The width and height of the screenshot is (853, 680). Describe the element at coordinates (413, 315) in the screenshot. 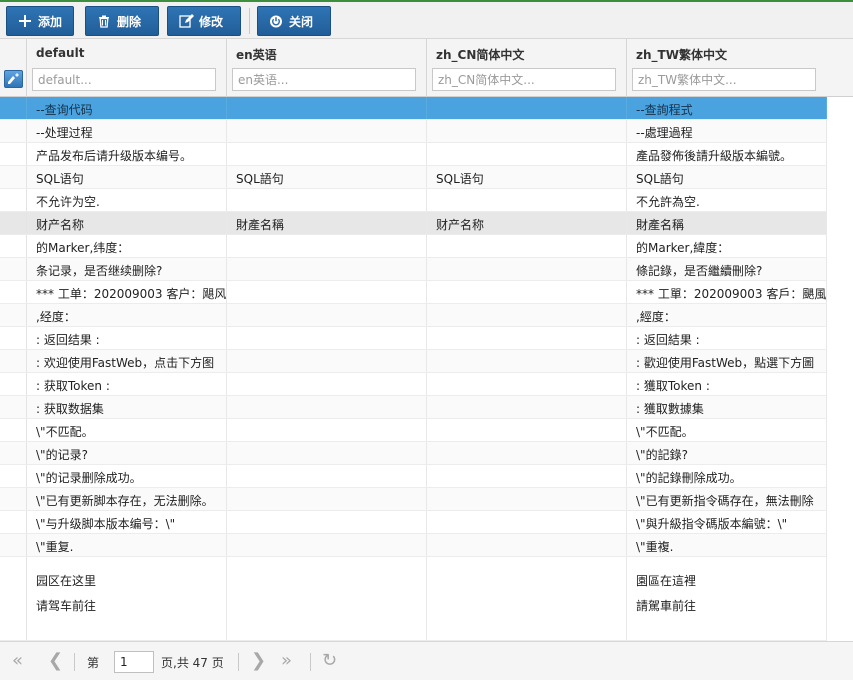

I see `table-row: ,经度： ,經度：` at that location.